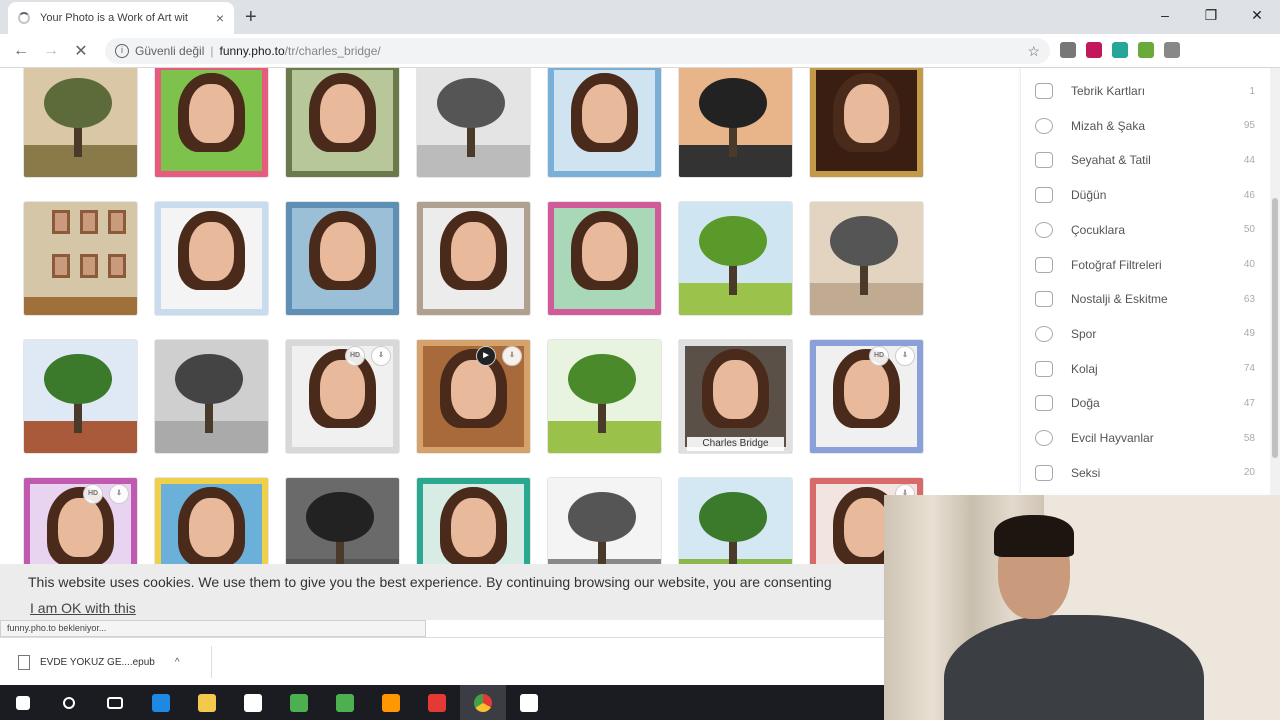 This screenshot has height=720, width=1280. Describe the element at coordinates (207, 702) in the screenshot. I see `file-explorer-icon` at that location.